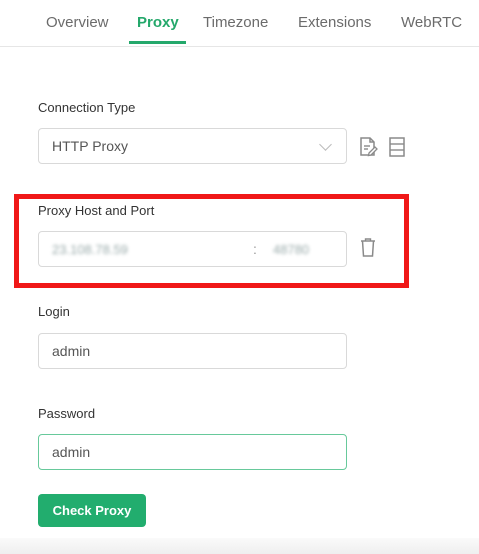  I want to click on connection-type-value: HTTP Proxy, so click(90, 146).